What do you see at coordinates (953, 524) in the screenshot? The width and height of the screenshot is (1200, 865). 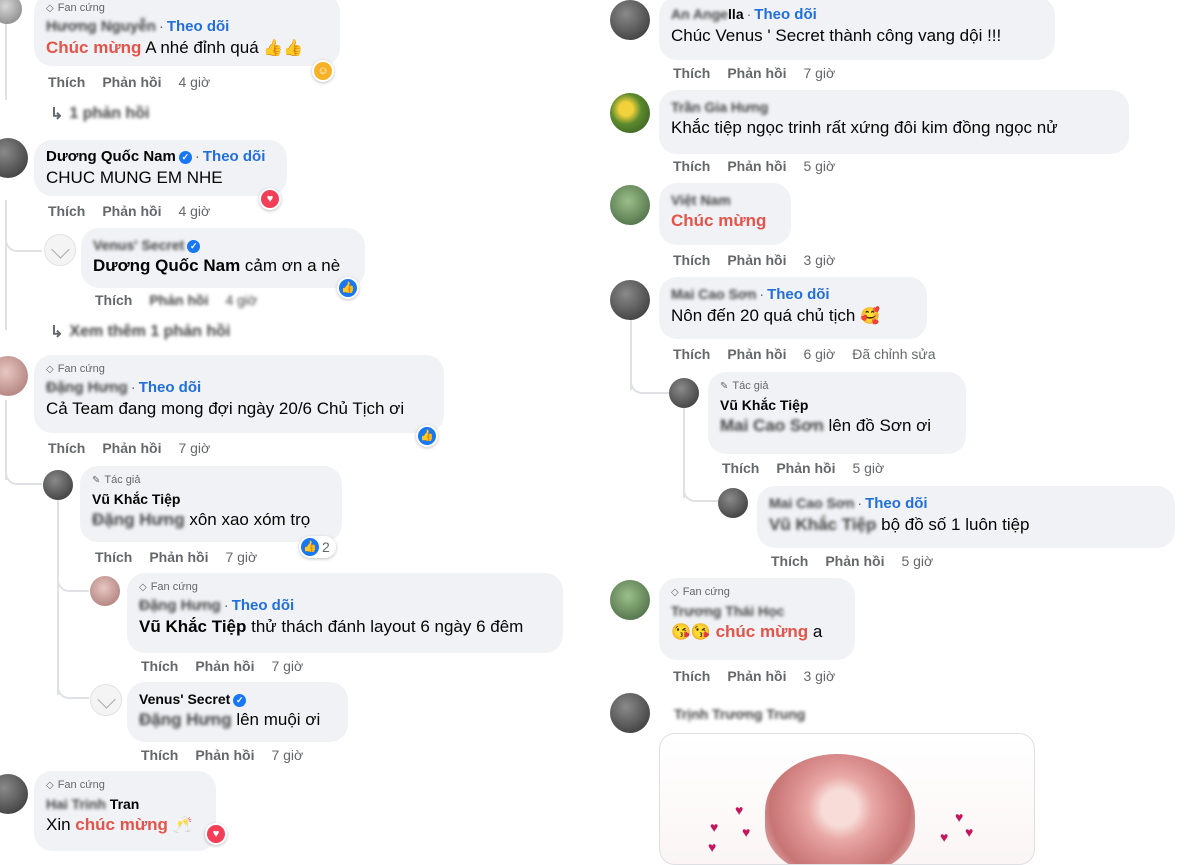 I see `comment-text: bộ đồ số 1 luôn tiệp` at bounding box center [953, 524].